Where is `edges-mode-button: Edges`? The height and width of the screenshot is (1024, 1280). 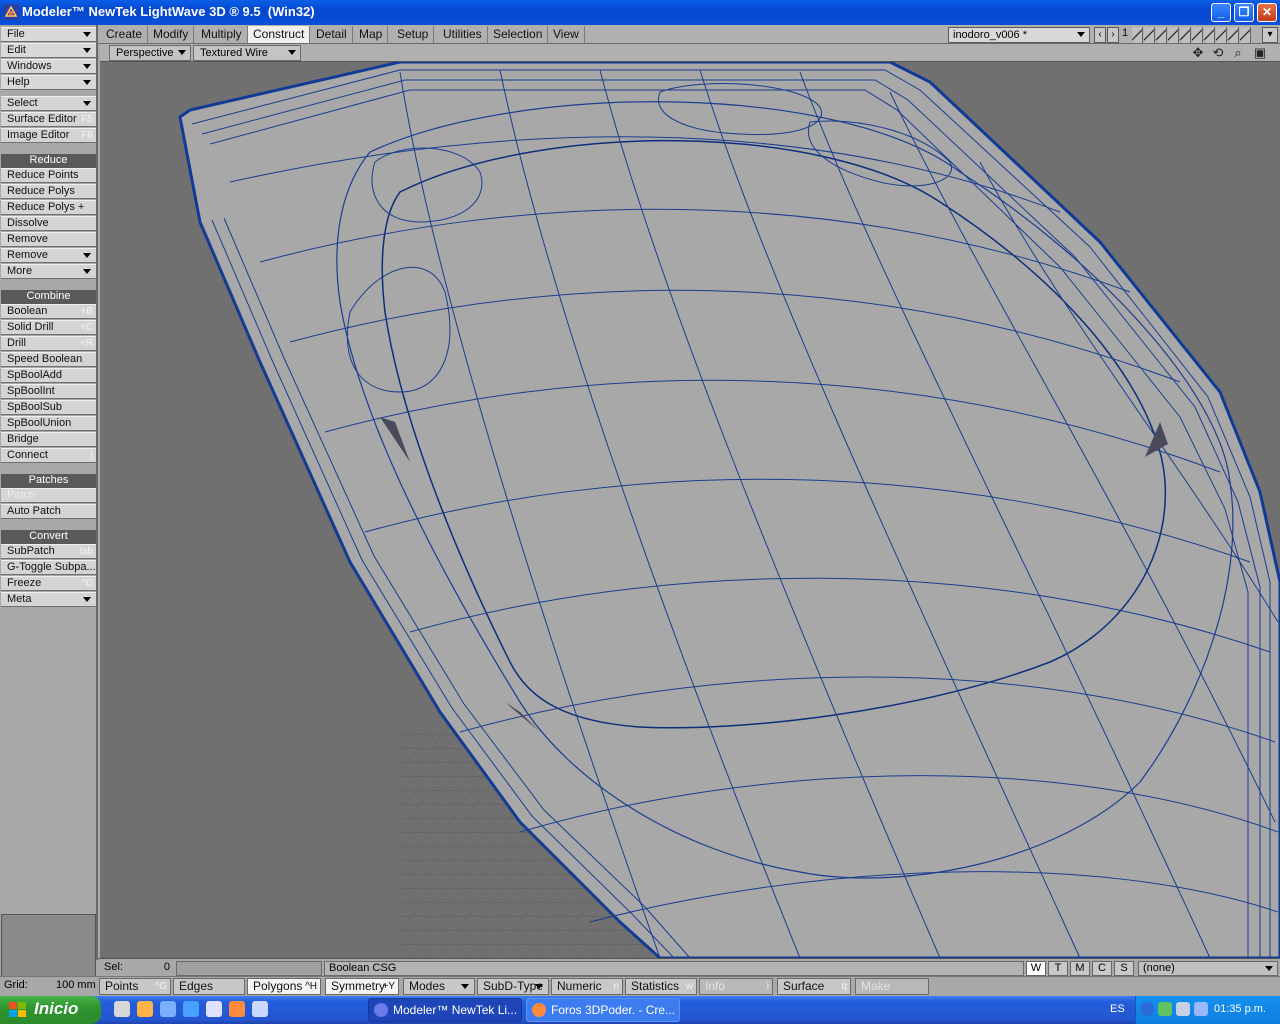
edges-mode-button: Edges is located at coordinates (209, 986).